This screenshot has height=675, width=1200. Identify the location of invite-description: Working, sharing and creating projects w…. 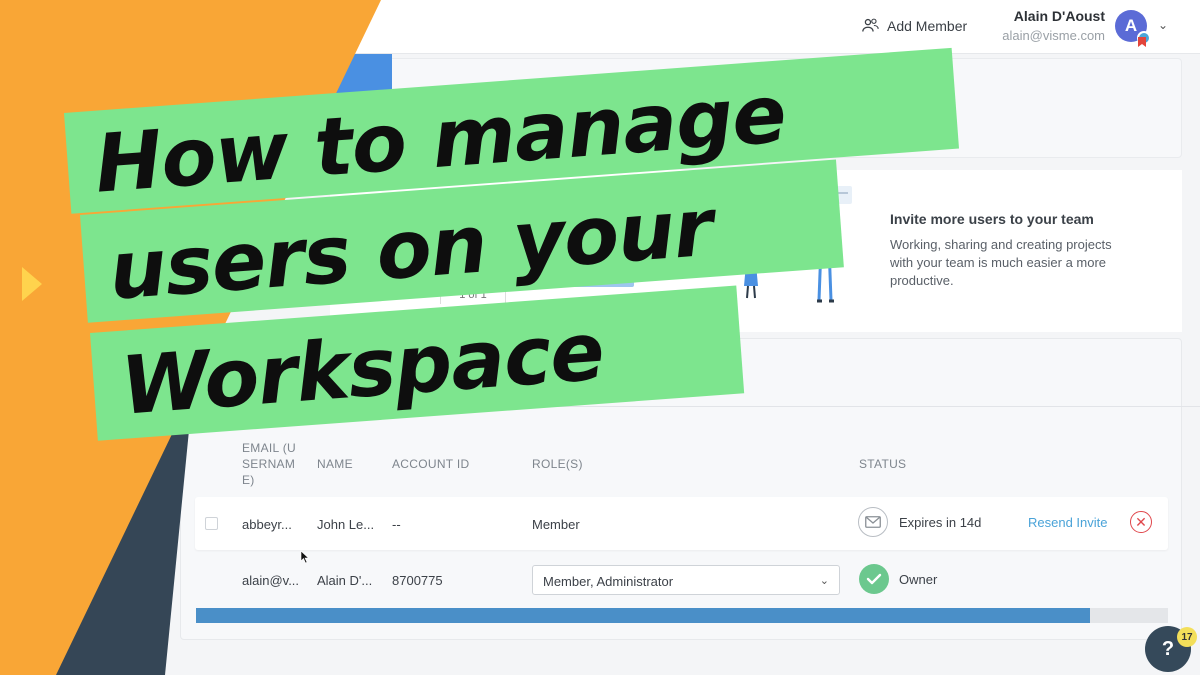
(1001, 262).